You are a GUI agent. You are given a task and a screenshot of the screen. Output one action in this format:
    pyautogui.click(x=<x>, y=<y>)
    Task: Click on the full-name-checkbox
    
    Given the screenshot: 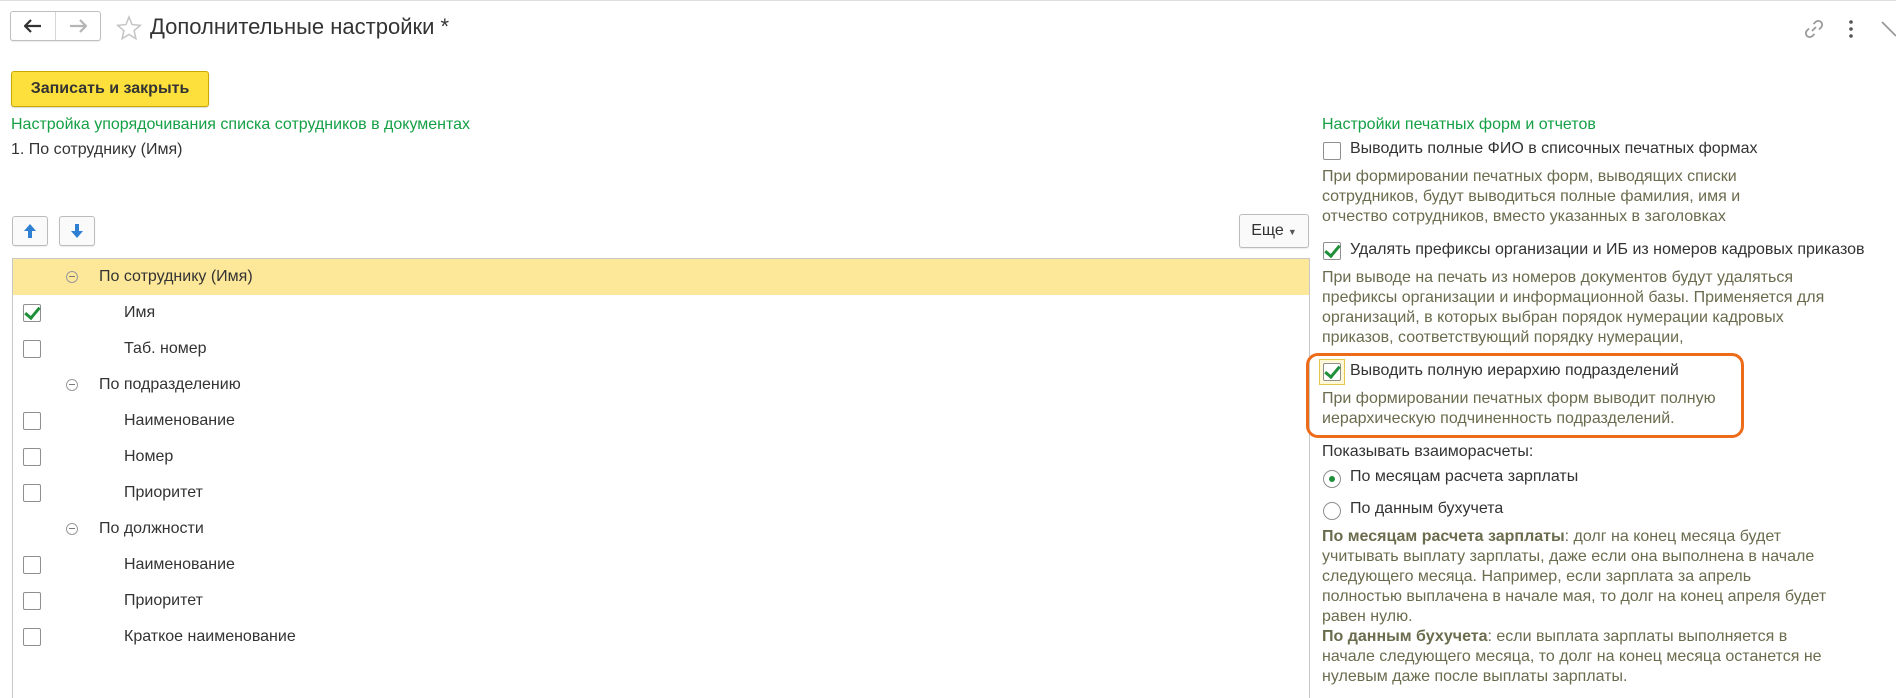 What is the action you would take?
    pyautogui.click(x=1332, y=151)
    